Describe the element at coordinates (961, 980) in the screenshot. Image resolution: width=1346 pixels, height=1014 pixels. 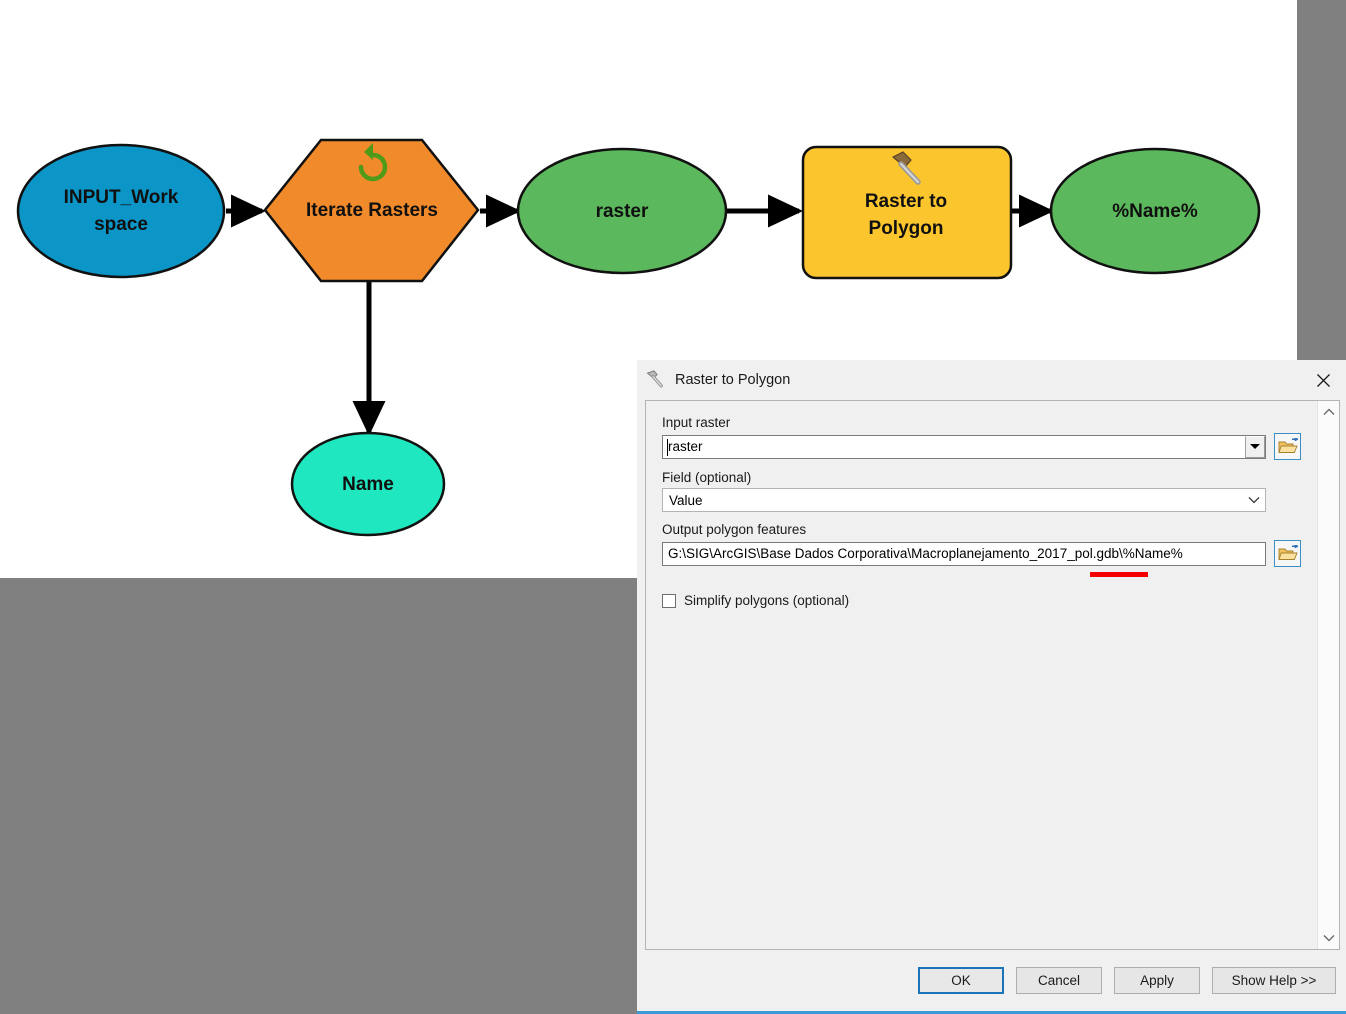
I see `ok-button: OK` at that location.